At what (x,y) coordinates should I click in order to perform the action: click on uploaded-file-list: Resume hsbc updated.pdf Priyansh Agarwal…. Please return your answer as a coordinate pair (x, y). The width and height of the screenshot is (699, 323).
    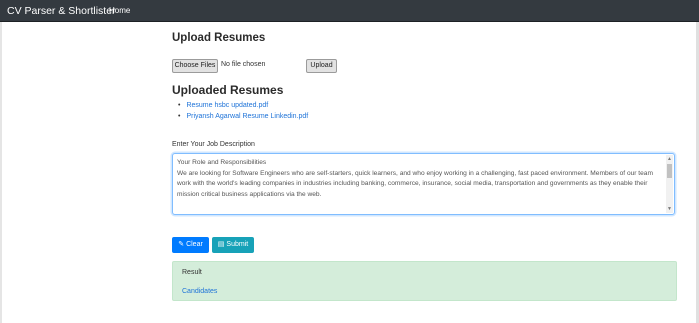
    Looking at the image, I should click on (243, 111).